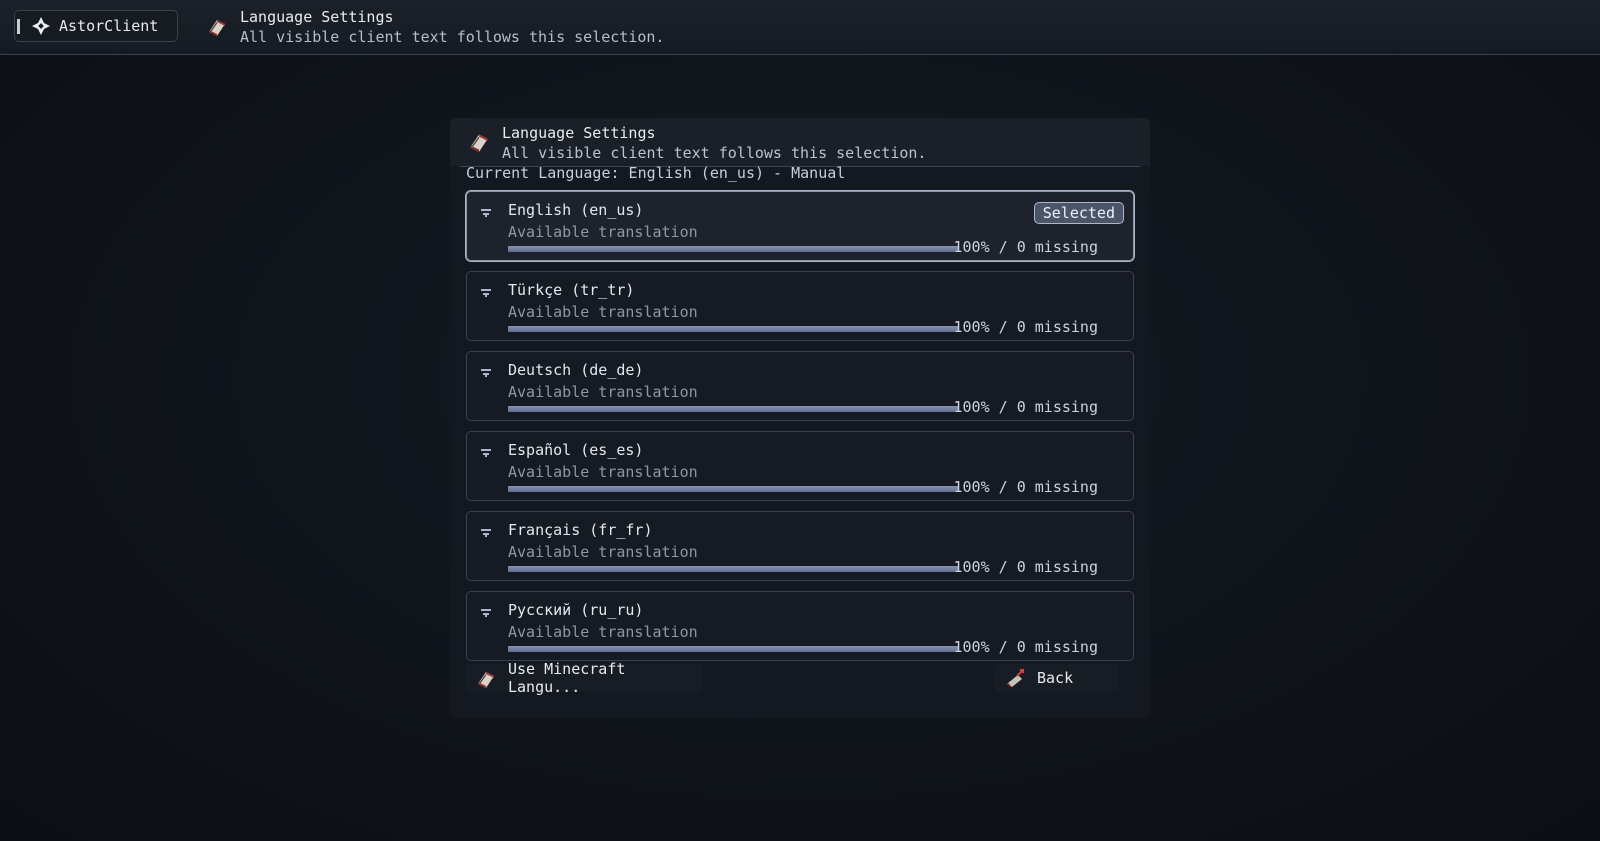 The image size is (1600, 841). I want to click on panel-title: Language Settings, so click(579, 133).